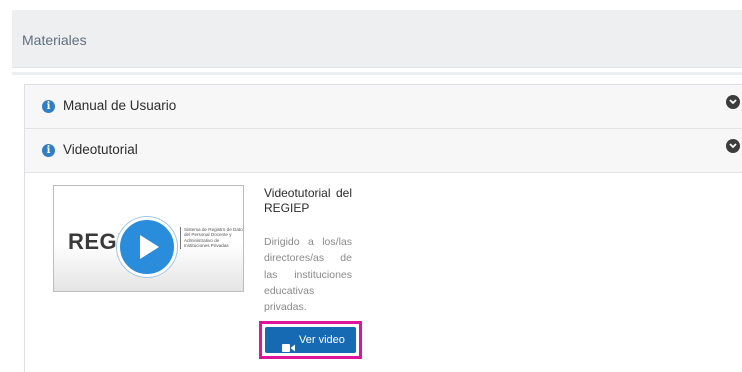 The height and width of the screenshot is (372, 742). I want to click on watch-video-label: Ver video, so click(322, 340).